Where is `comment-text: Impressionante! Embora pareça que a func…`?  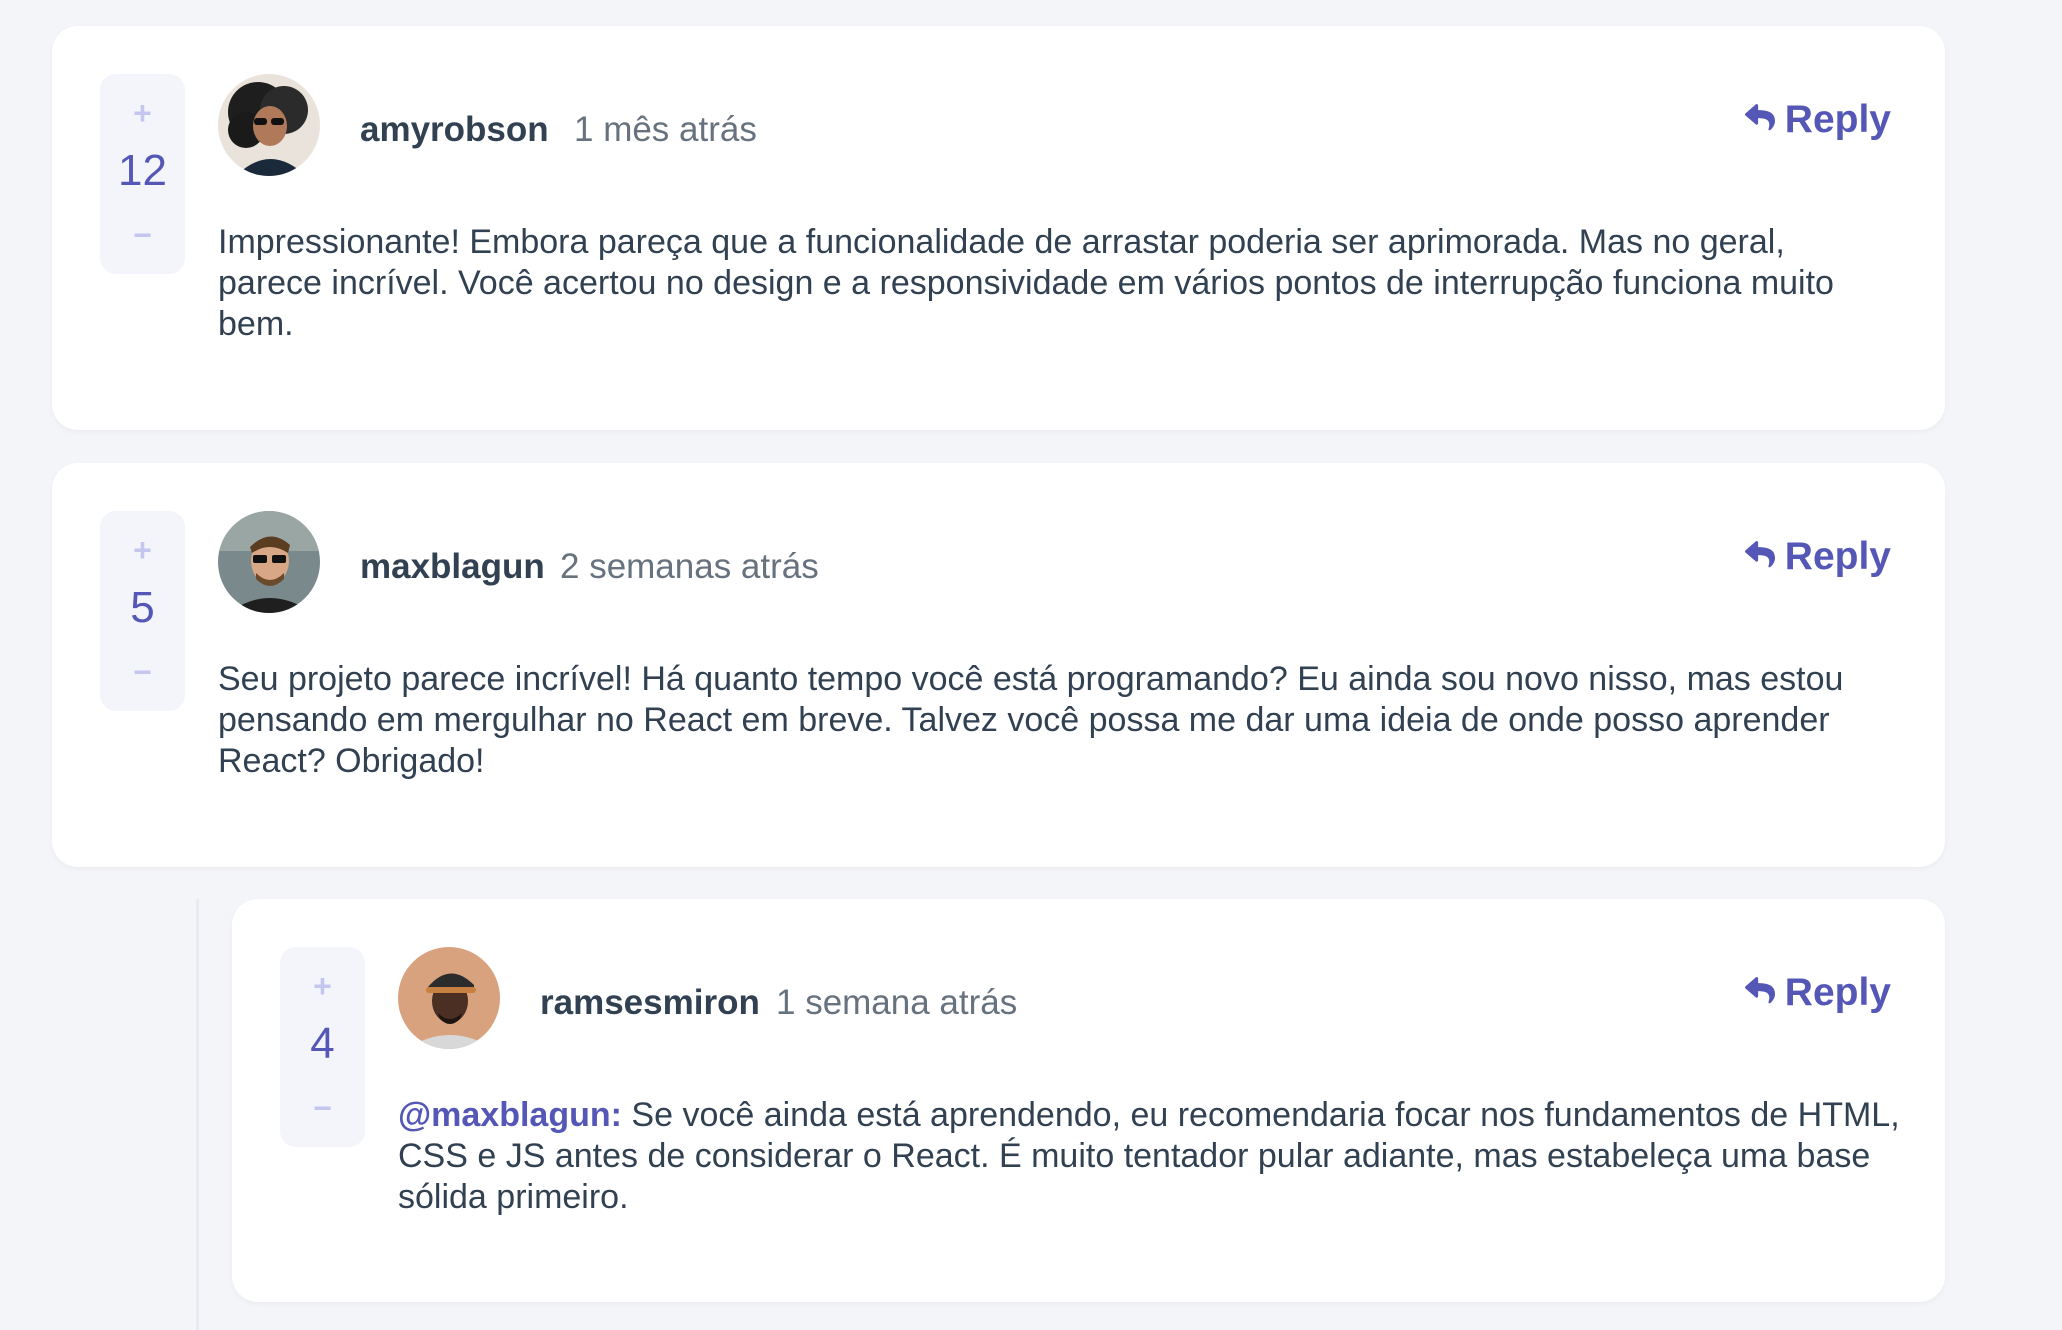
comment-text: Impressionante! Embora pareça que a func… is located at coordinates (1026, 283).